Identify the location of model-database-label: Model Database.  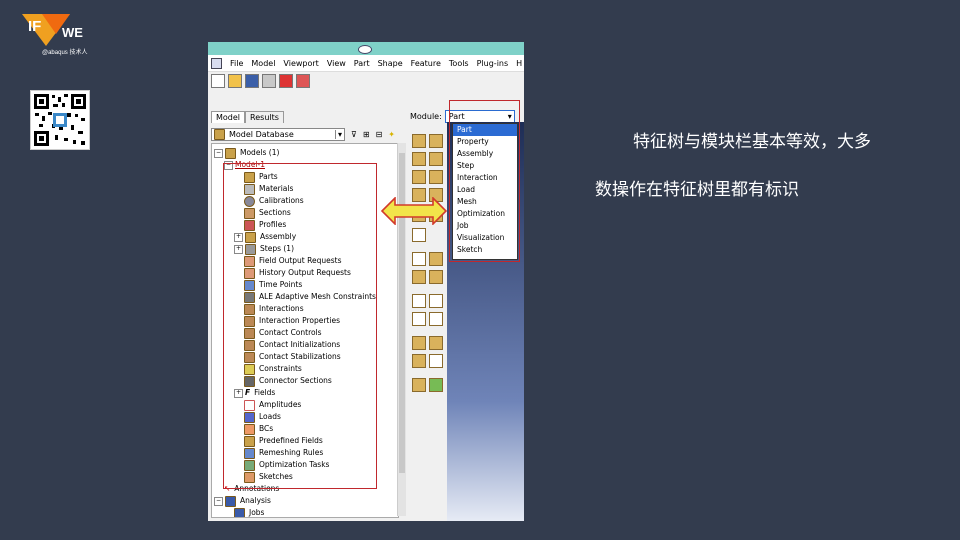
(261, 134).